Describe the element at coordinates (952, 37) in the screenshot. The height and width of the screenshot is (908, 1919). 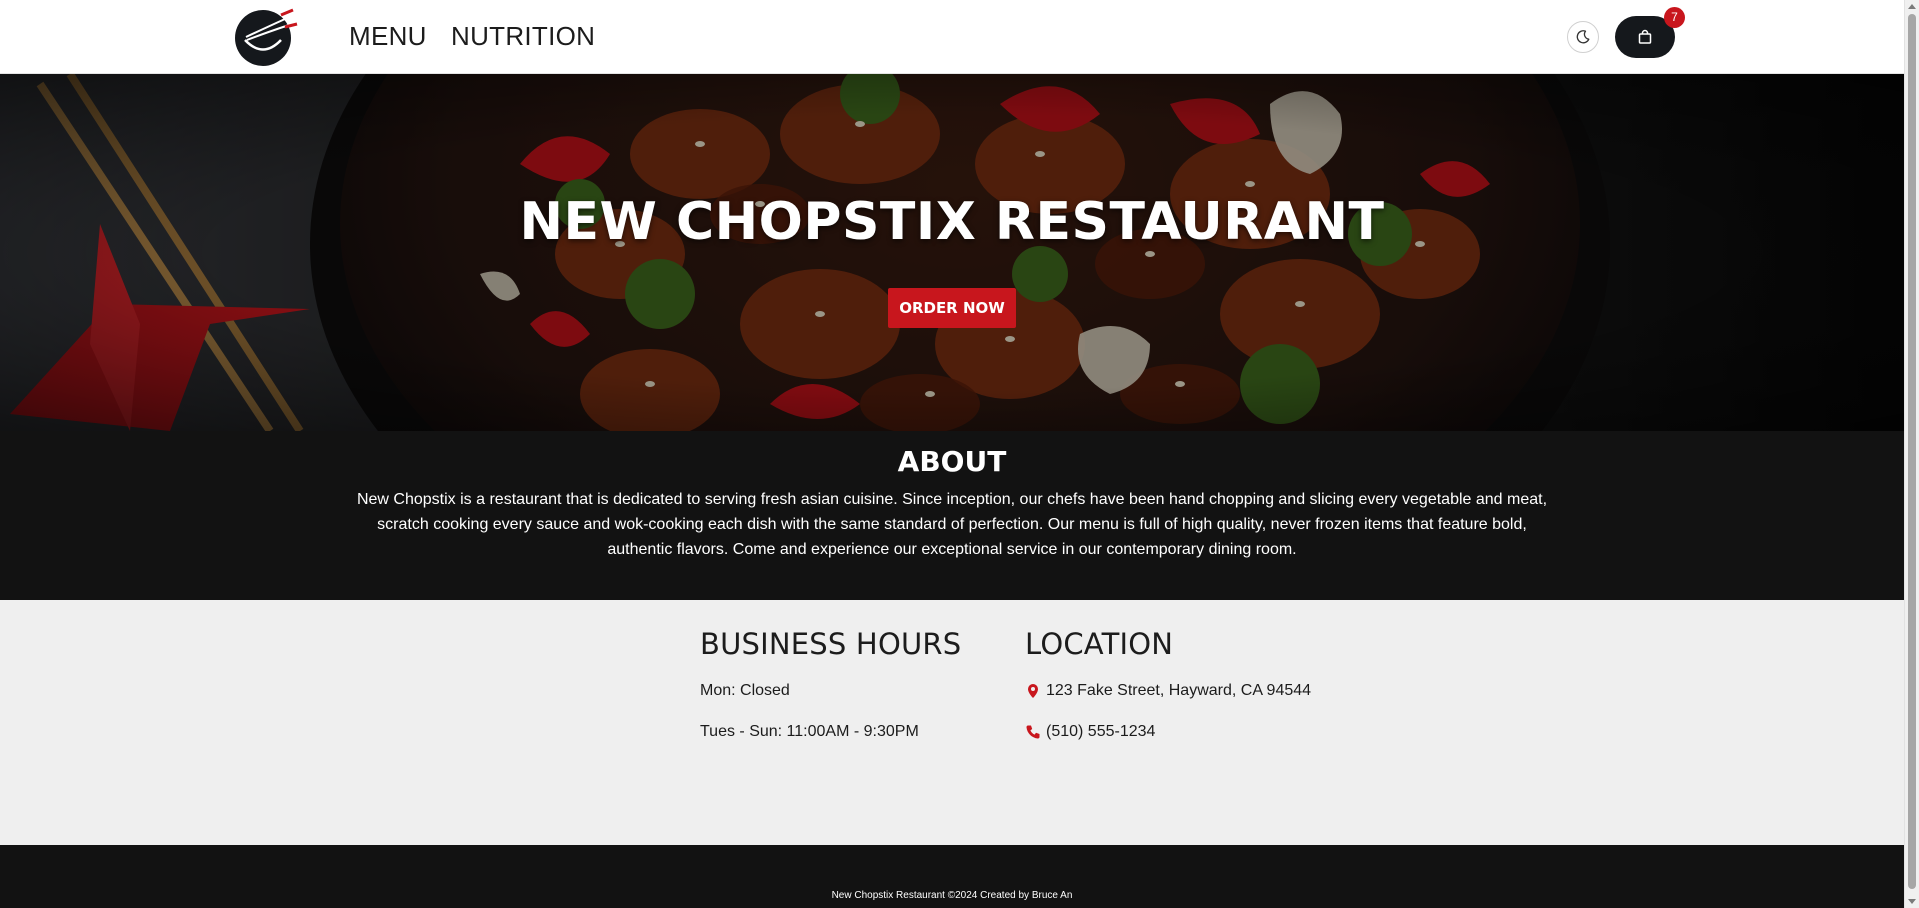
I see `site-header: MENU NUTRITION 7` at that location.